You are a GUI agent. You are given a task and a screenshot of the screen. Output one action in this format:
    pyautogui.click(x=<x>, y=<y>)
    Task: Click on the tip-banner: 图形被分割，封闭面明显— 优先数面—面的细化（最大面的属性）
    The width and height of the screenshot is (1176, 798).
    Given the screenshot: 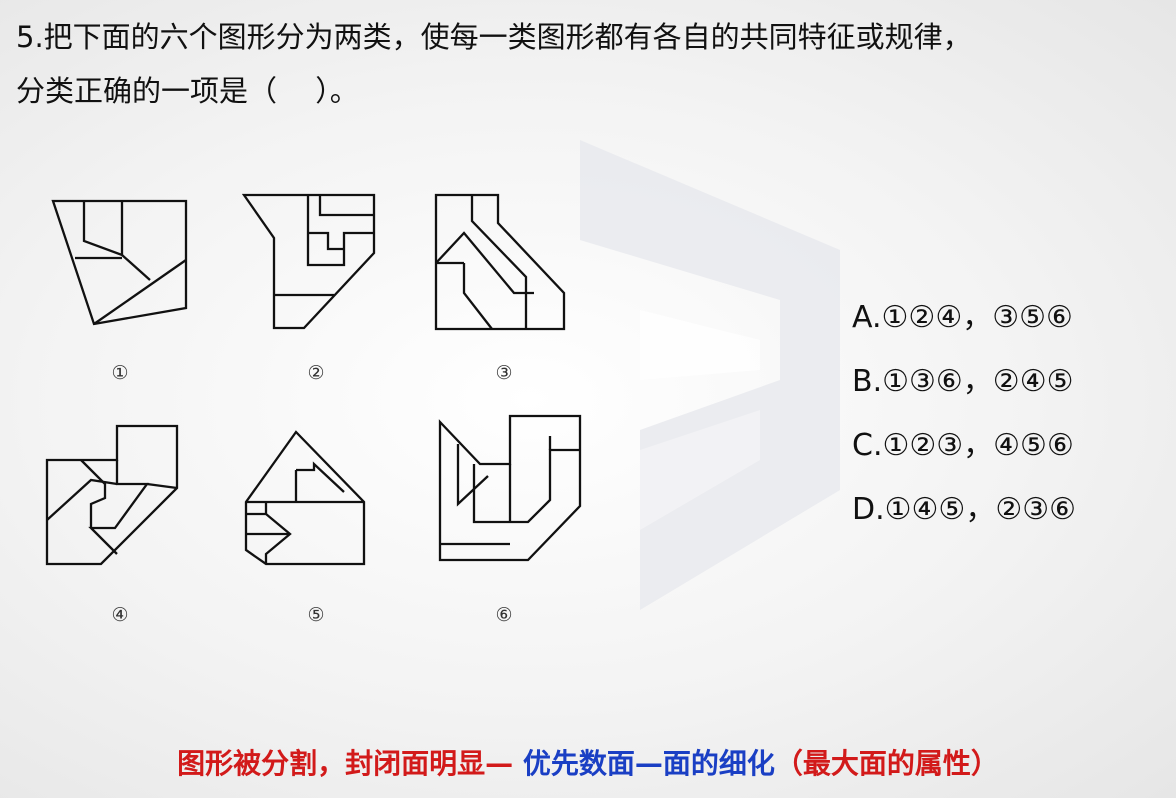 What is the action you would take?
    pyautogui.click(x=588, y=762)
    